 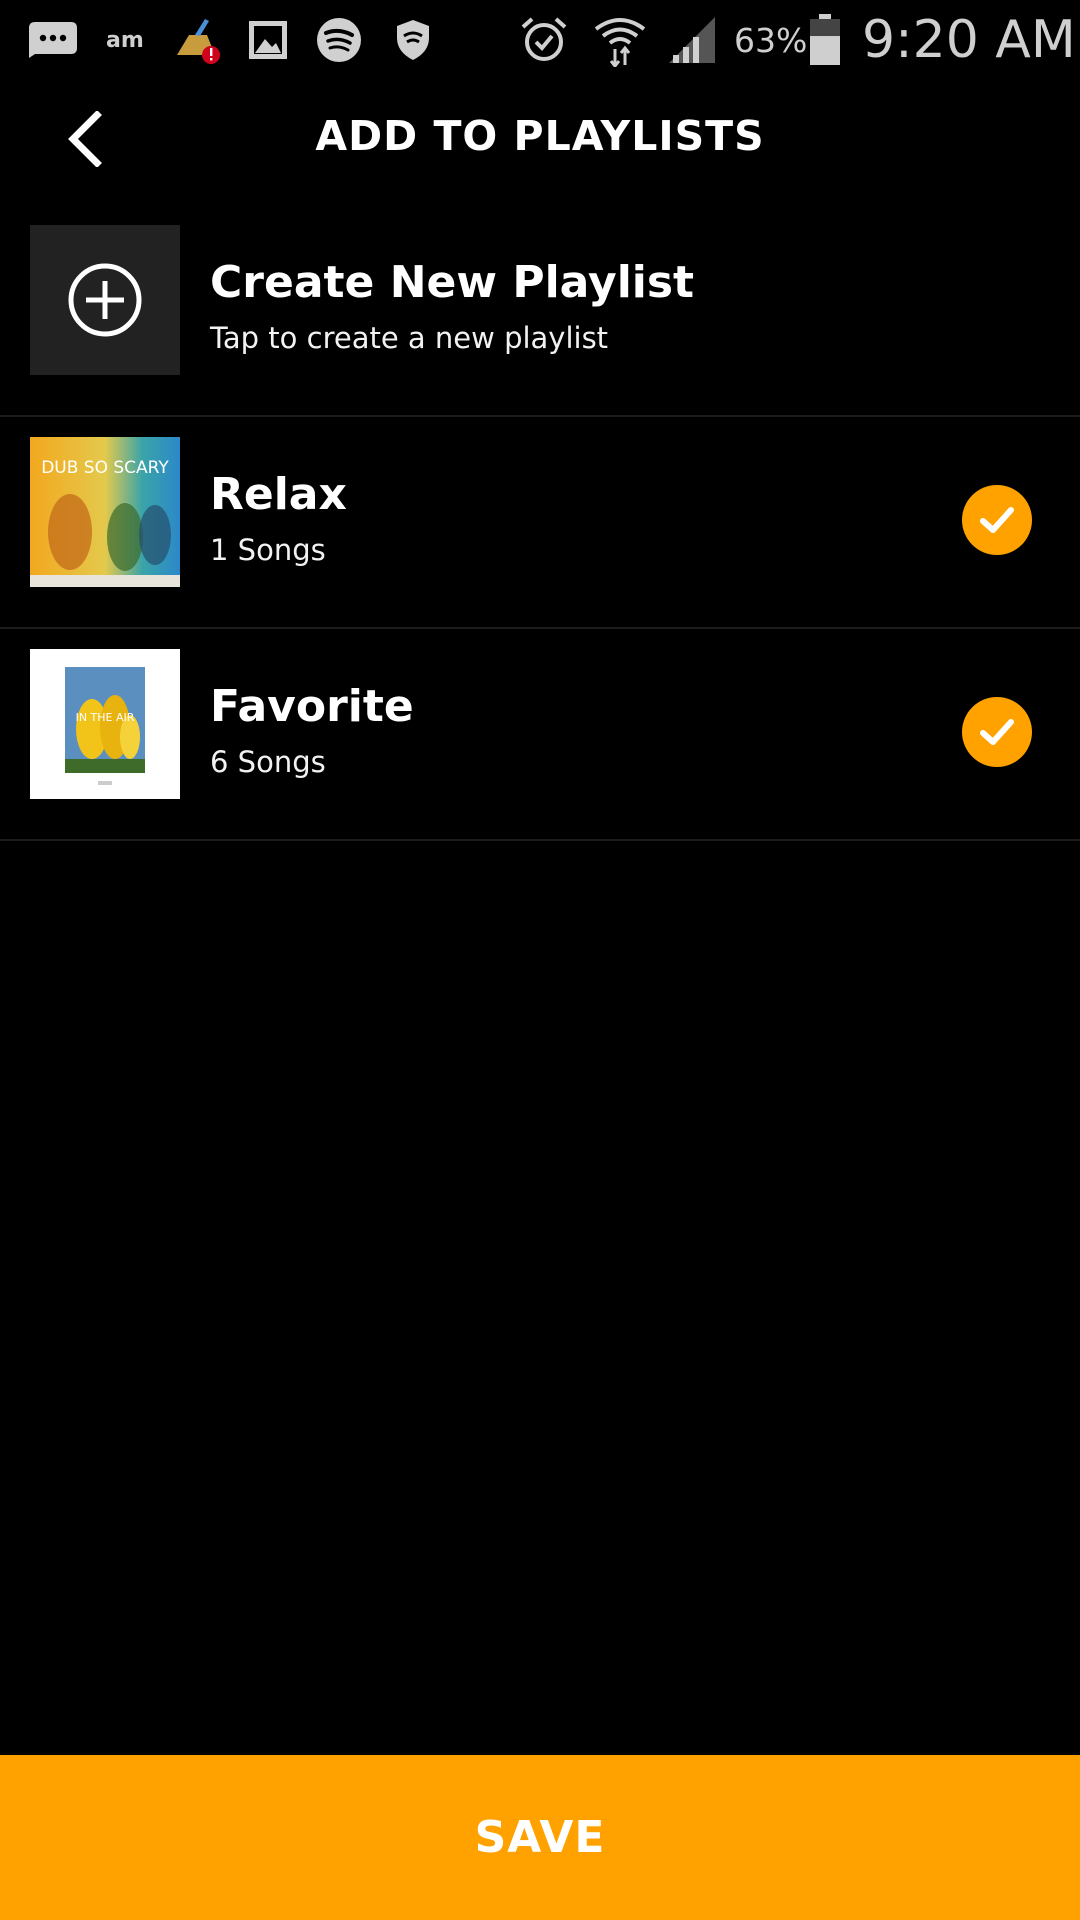 I want to click on alarm-icon, so click(x=544, y=40).